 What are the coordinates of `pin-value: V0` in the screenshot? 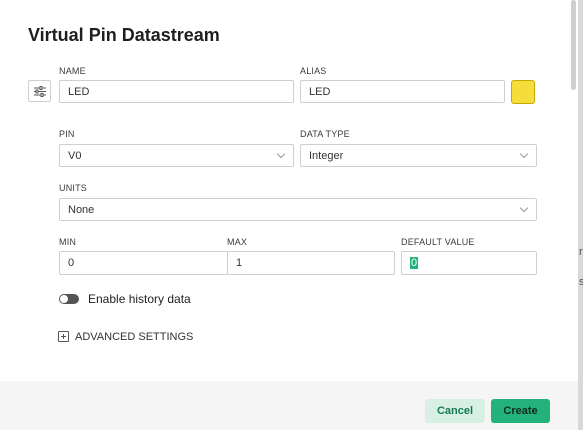 It's located at (75, 155).